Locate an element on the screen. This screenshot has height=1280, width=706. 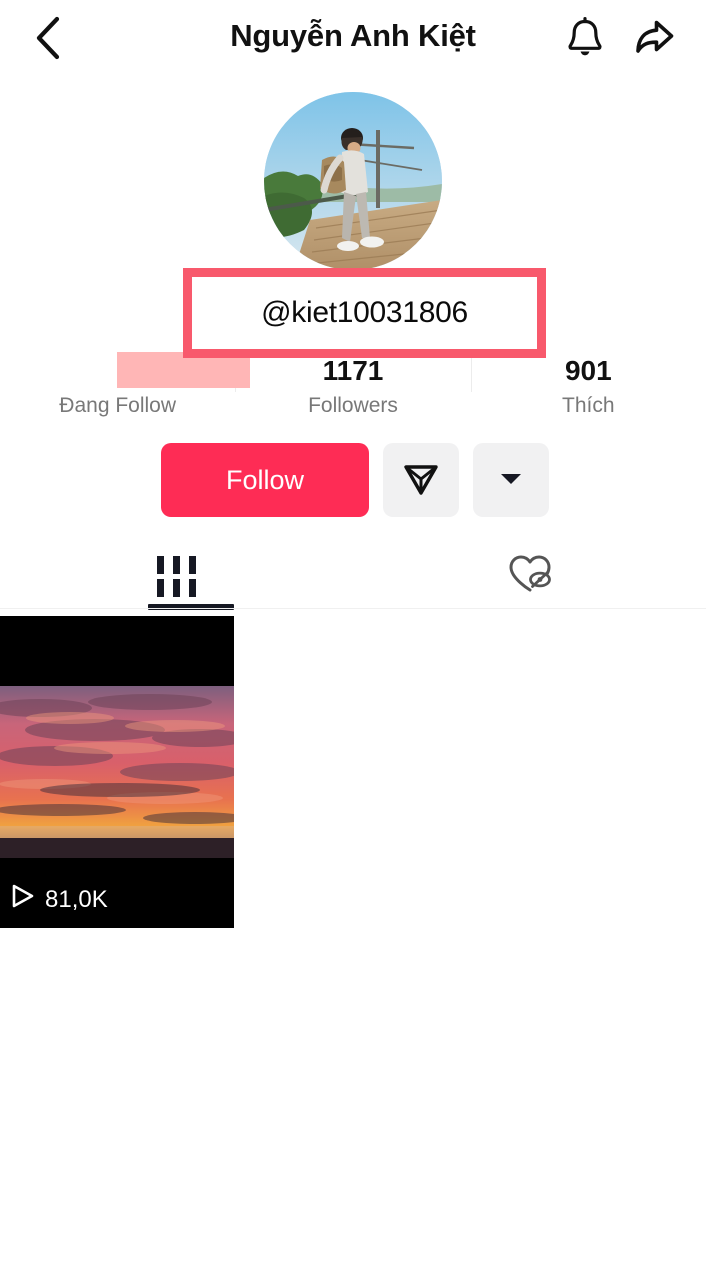
share-button is located at coordinates (654, 40).